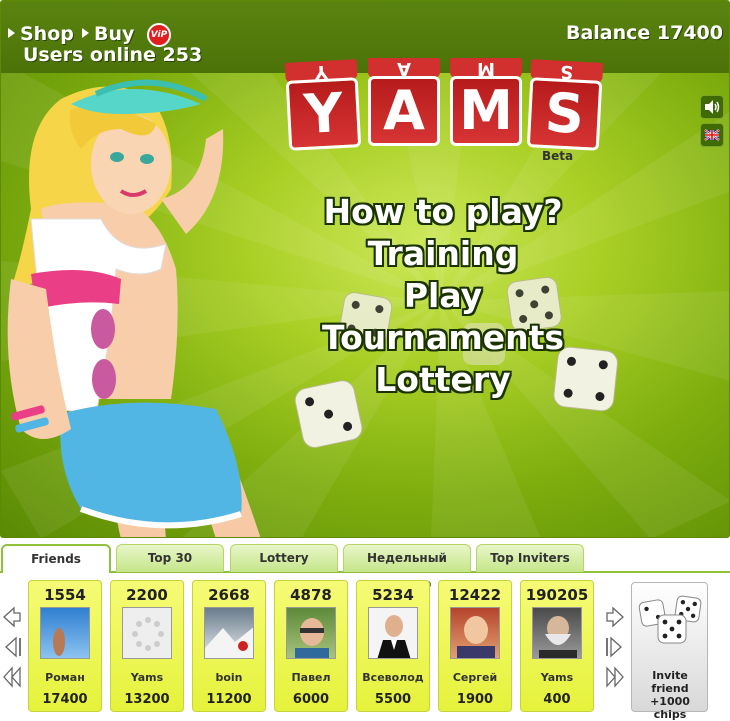 Image resolution: width=730 pixels, height=721 pixels. What do you see at coordinates (443, 254) in the screenshot?
I see `menu-training: Training` at bounding box center [443, 254].